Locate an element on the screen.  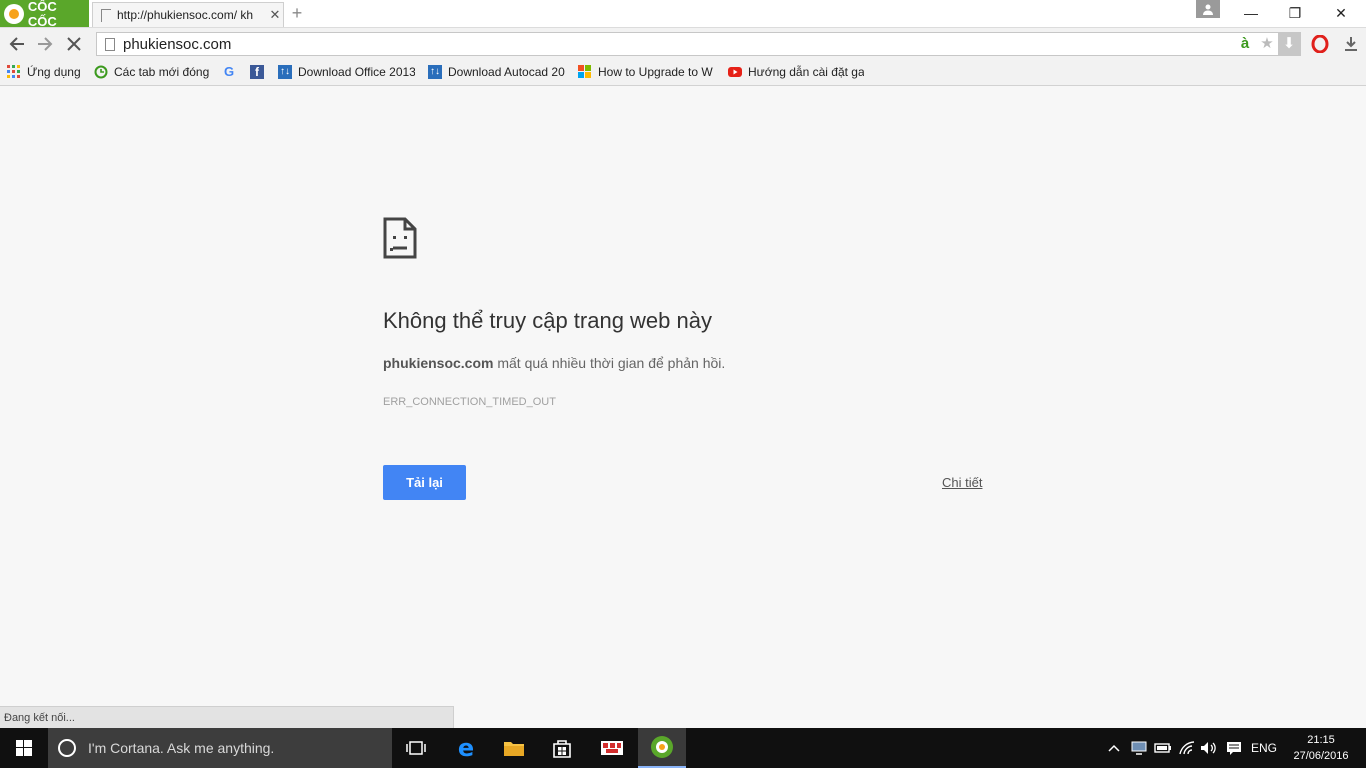
edge-taskbar-button: e is located at coordinates (466, 748).